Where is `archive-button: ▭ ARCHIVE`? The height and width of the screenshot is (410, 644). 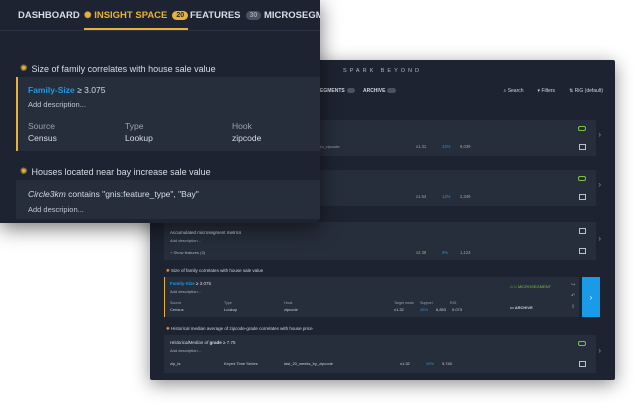 archive-button: ▭ ARCHIVE is located at coordinates (521, 307).